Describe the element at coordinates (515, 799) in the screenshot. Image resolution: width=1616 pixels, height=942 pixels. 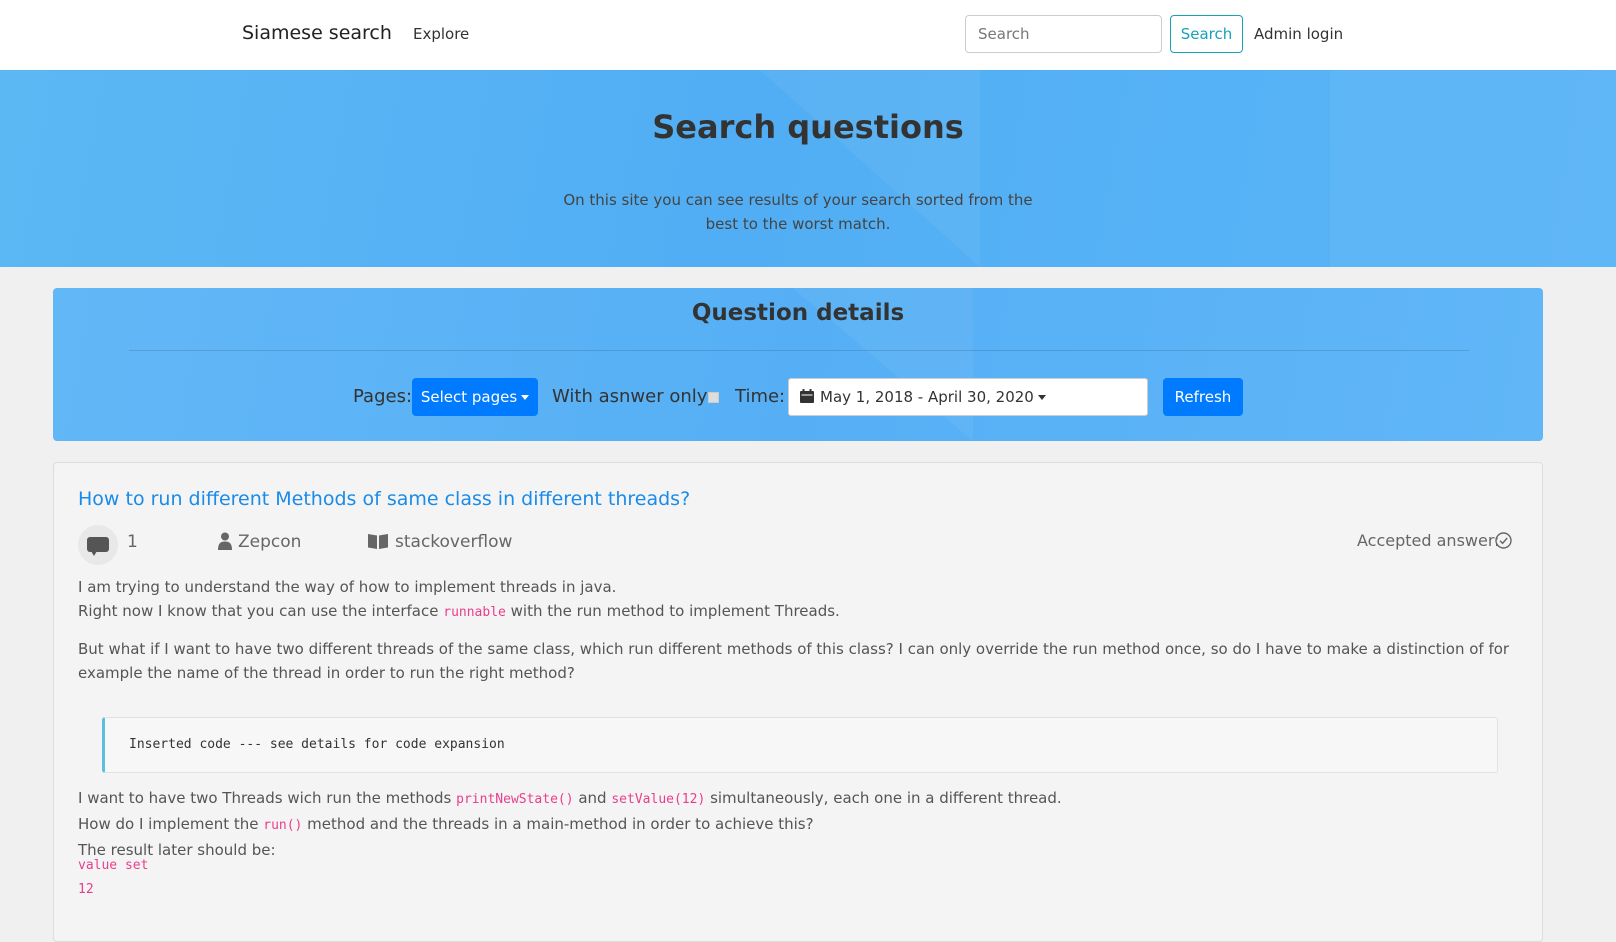
I see `inline-code: printNewState()` at that location.